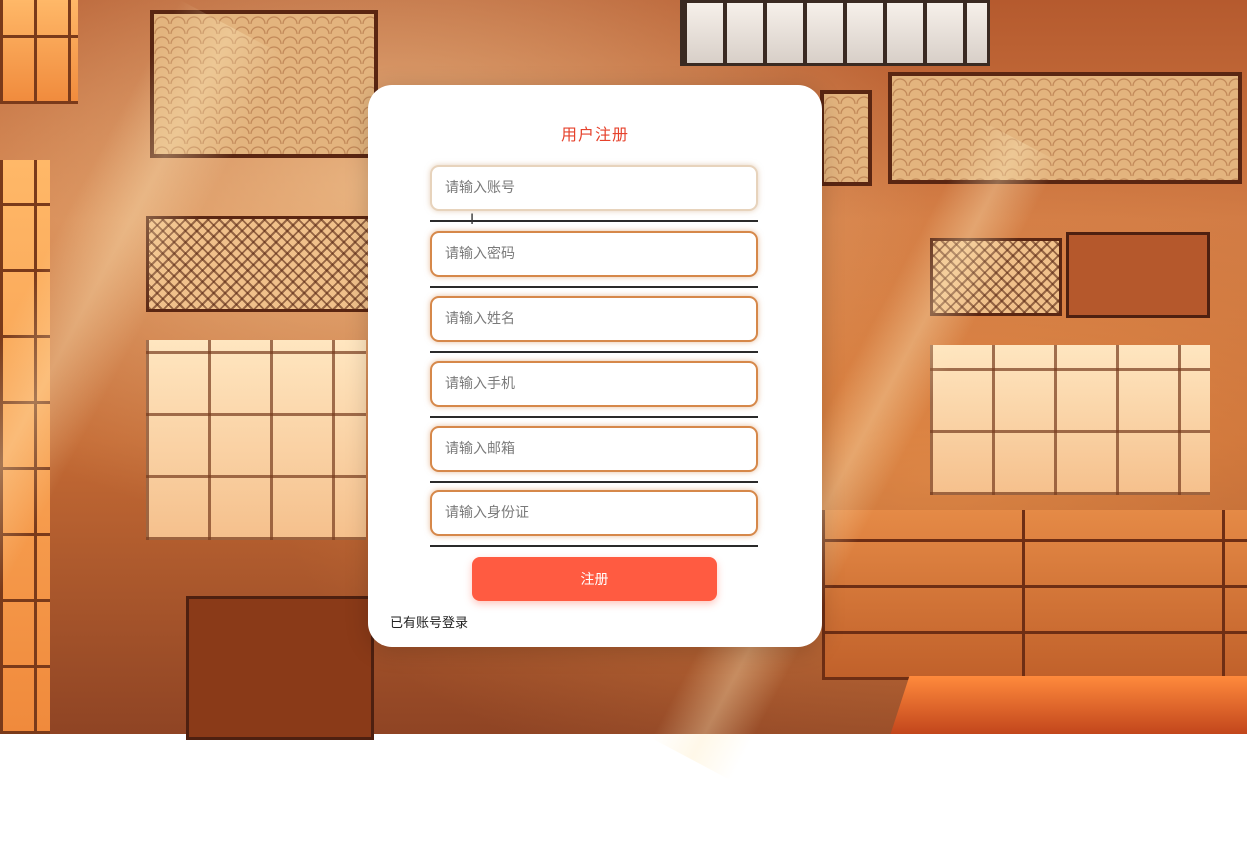  I want to click on fullname-input, so click(594, 319).